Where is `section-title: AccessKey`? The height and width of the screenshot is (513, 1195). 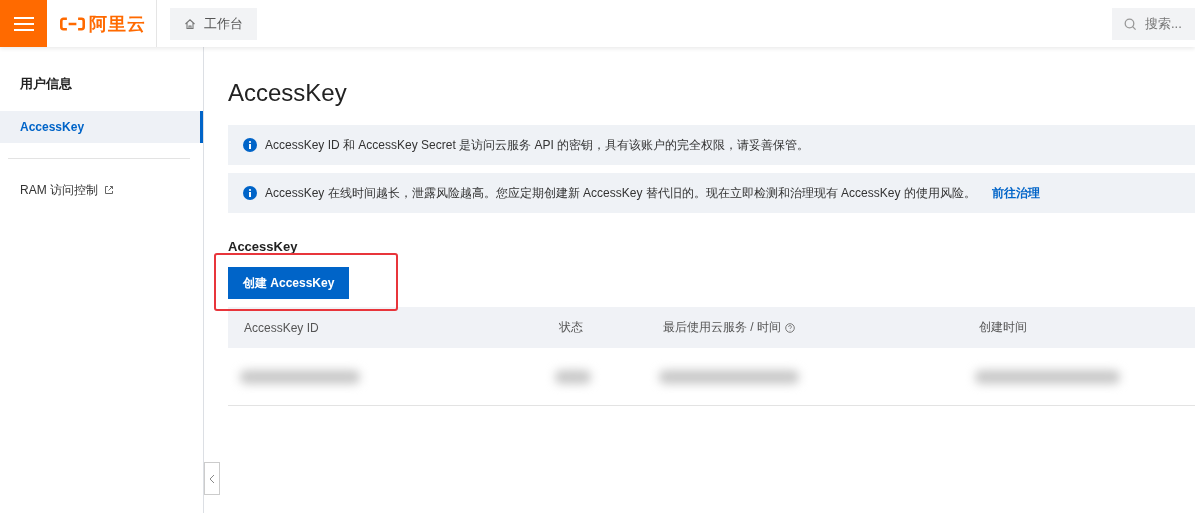 section-title: AccessKey is located at coordinates (263, 246).